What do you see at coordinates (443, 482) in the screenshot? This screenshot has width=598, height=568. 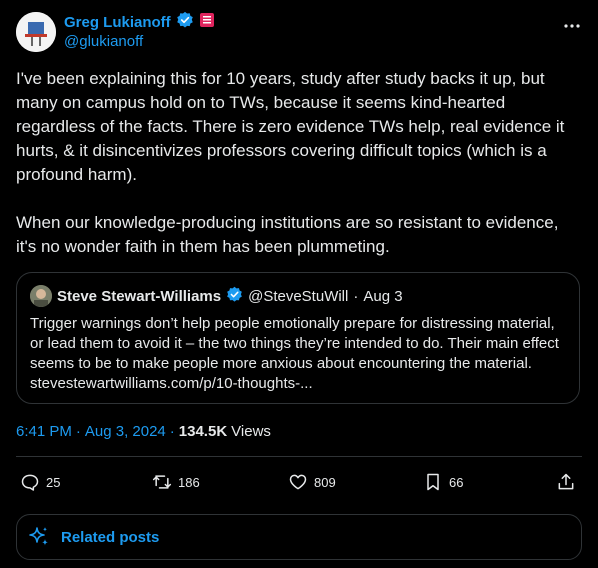 I see `bookmark-button: 66` at bounding box center [443, 482].